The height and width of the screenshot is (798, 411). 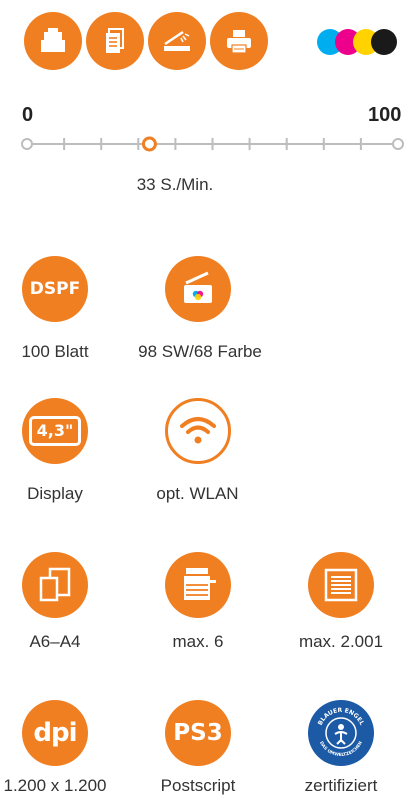 I want to click on eco-label: zertifiziert, so click(x=341, y=785).